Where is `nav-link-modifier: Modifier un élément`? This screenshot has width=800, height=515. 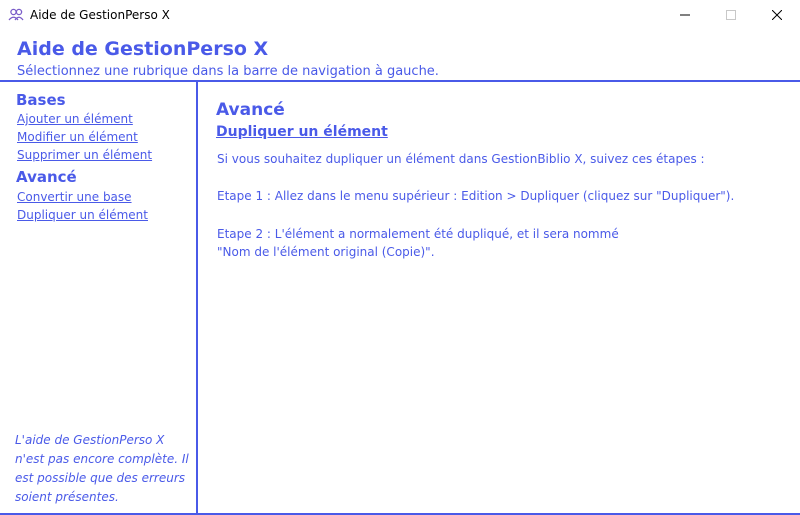
nav-link-modifier: Modifier un élément is located at coordinates (77, 137).